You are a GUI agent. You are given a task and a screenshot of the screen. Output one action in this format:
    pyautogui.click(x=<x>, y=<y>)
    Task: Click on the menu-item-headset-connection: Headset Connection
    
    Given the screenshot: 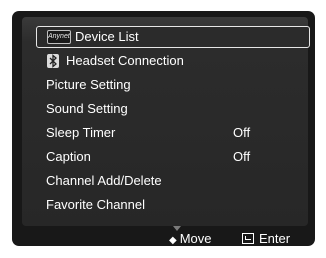 What is the action you would take?
    pyautogui.click(x=173, y=61)
    